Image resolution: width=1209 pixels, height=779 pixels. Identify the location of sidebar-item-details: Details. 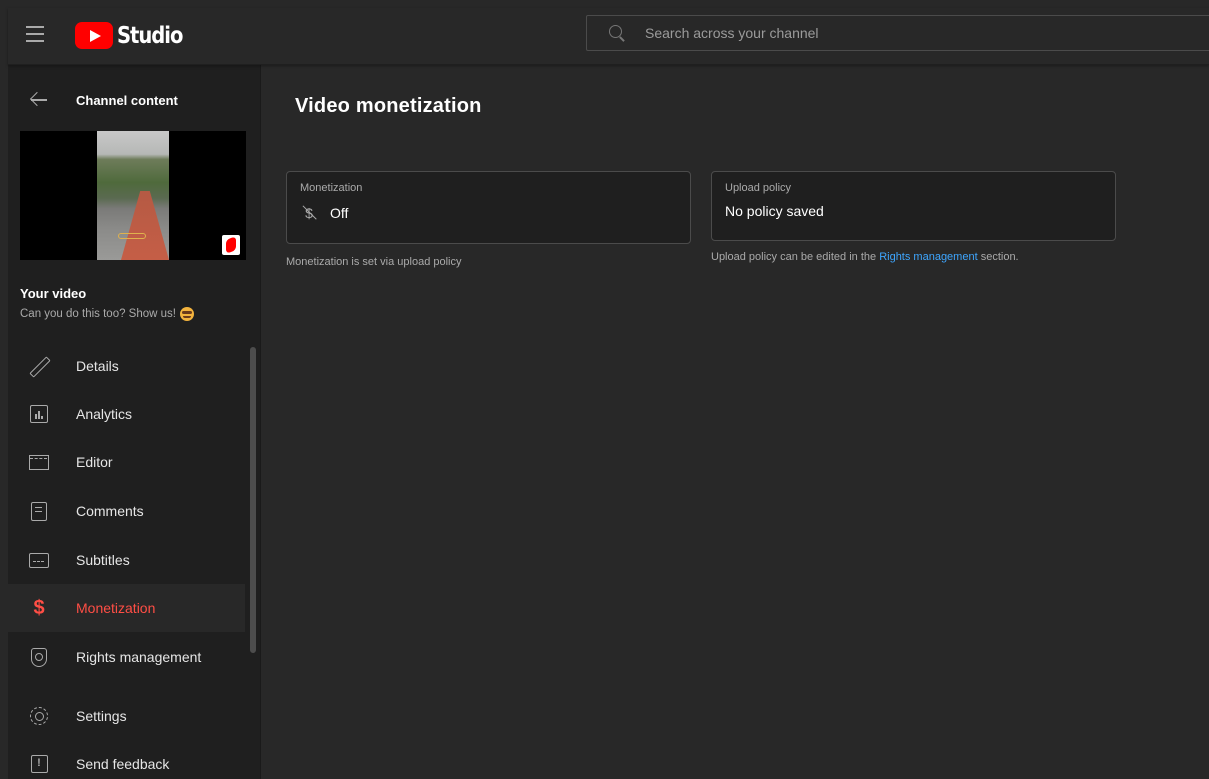
(126, 366).